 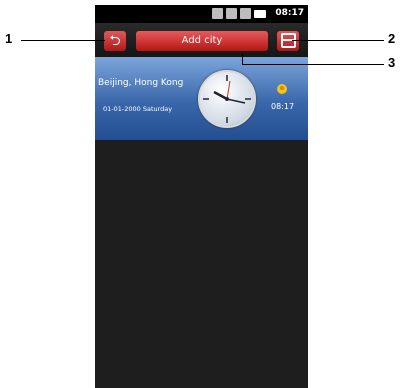 I want to click on toolbar: ⮌ Add city, so click(x=201, y=40).